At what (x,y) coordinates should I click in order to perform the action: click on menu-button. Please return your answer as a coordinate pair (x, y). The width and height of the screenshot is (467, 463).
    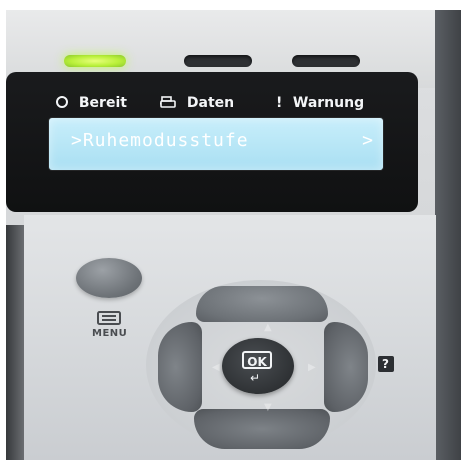
    Looking at the image, I should click on (109, 278).